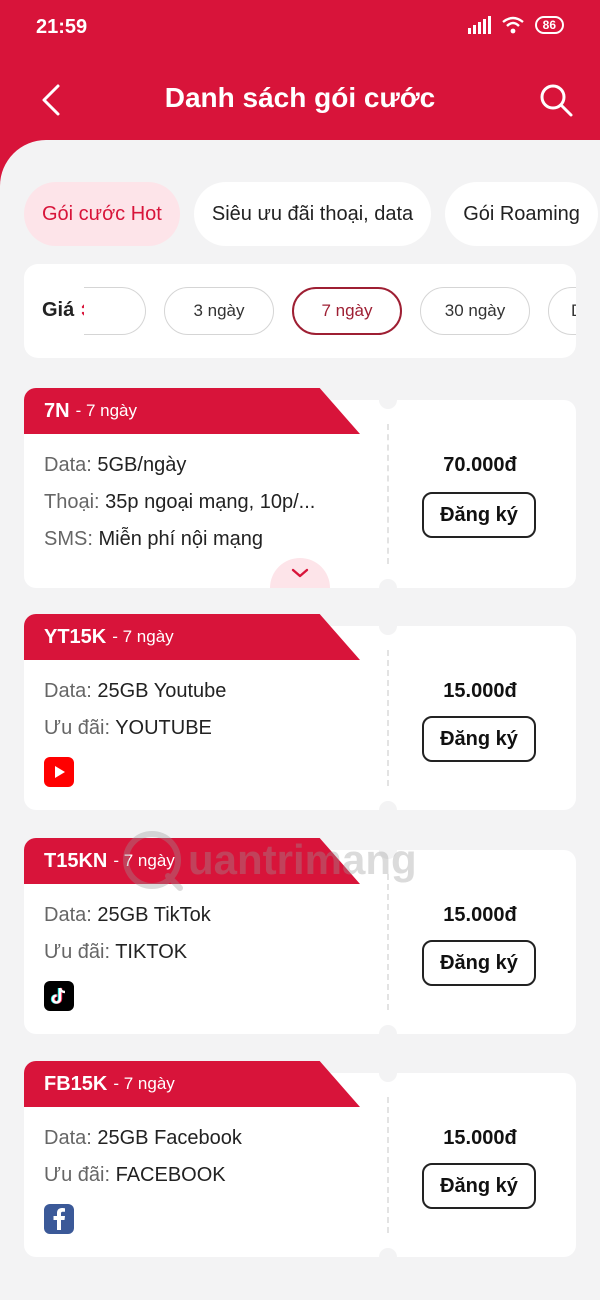 This screenshot has width=600, height=1300. What do you see at coordinates (192, 1084) in the screenshot?
I see `package-ribbon: FB15K - 7 ngày` at bounding box center [192, 1084].